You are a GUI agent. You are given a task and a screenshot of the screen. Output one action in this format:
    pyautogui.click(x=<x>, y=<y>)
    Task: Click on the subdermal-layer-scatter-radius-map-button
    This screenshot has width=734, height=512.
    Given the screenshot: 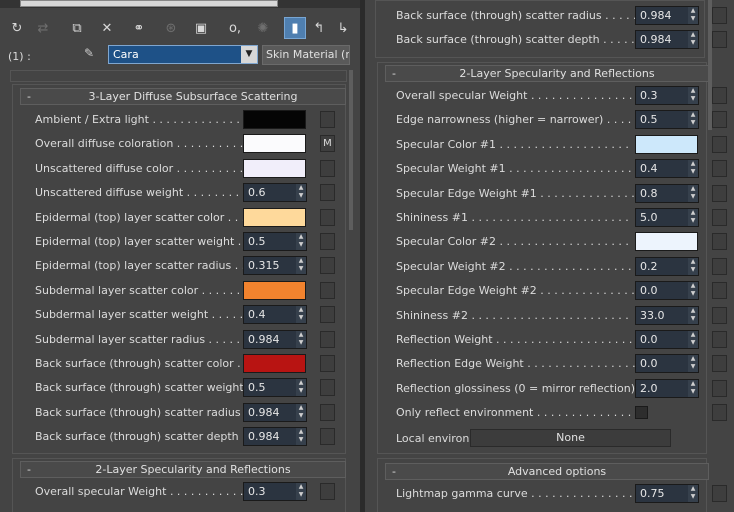 What is the action you would take?
    pyautogui.click(x=327, y=339)
    